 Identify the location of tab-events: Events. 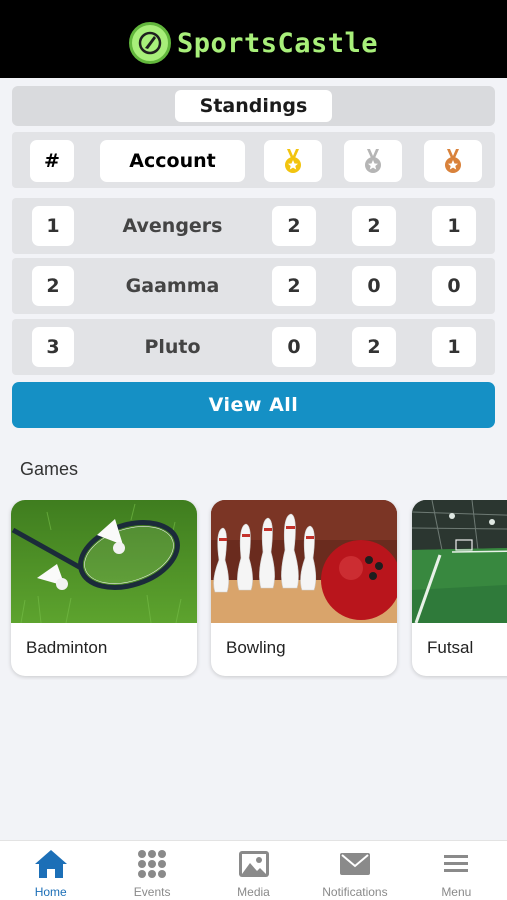
(151, 870).